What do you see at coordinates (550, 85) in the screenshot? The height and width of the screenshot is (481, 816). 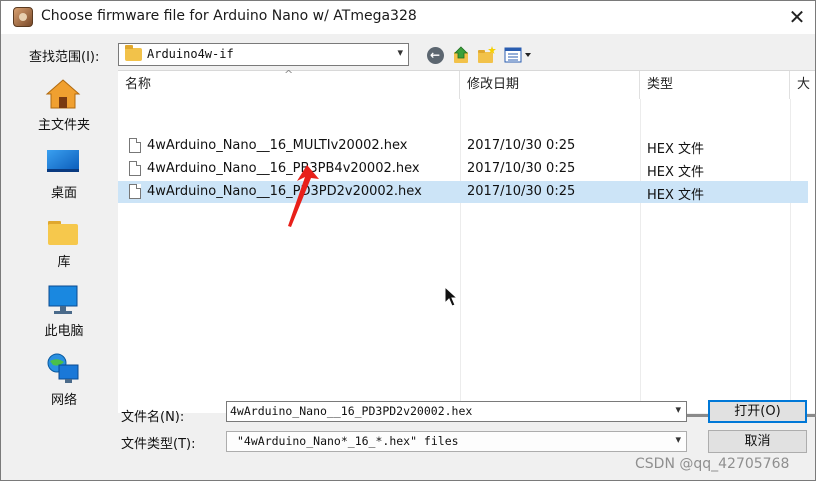 I see `column-header-modified: 修改日期` at bounding box center [550, 85].